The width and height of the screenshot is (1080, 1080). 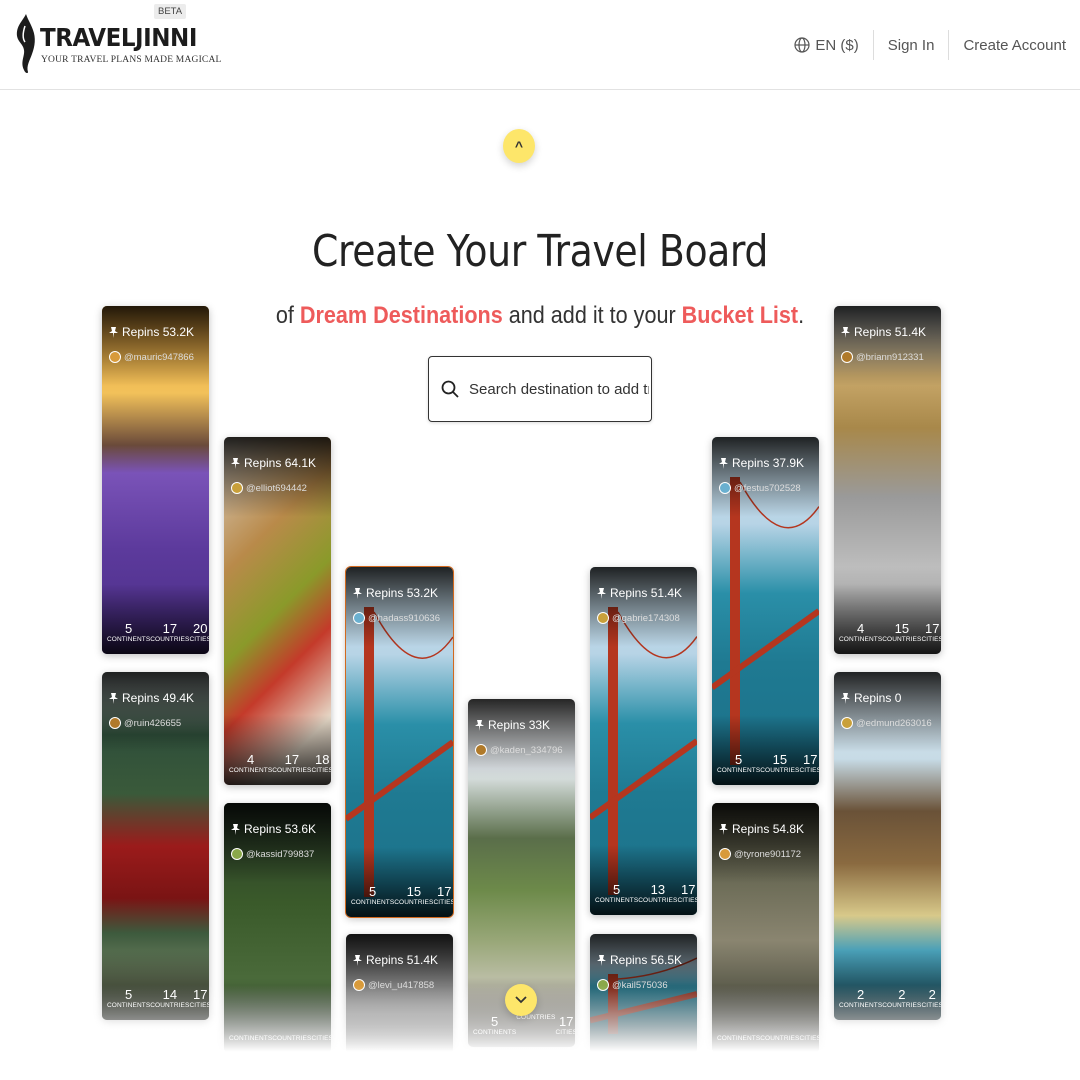 I want to click on card-author: @gabrie174308, so click(x=638, y=618).